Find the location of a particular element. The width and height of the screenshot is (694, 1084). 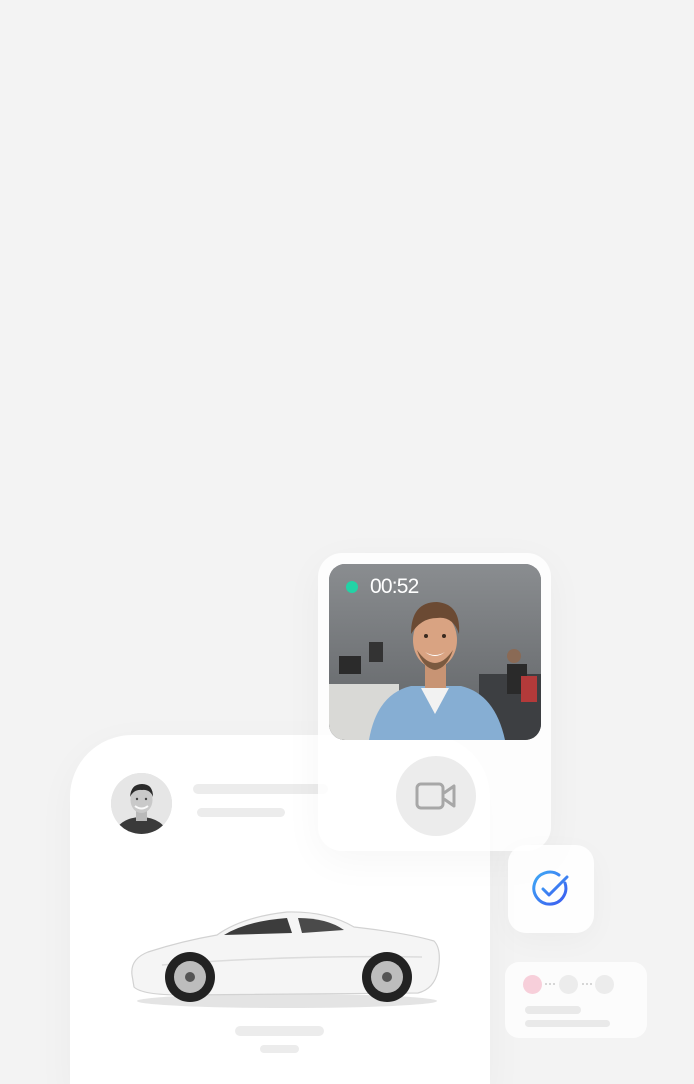

car-image is located at coordinates (287, 957).